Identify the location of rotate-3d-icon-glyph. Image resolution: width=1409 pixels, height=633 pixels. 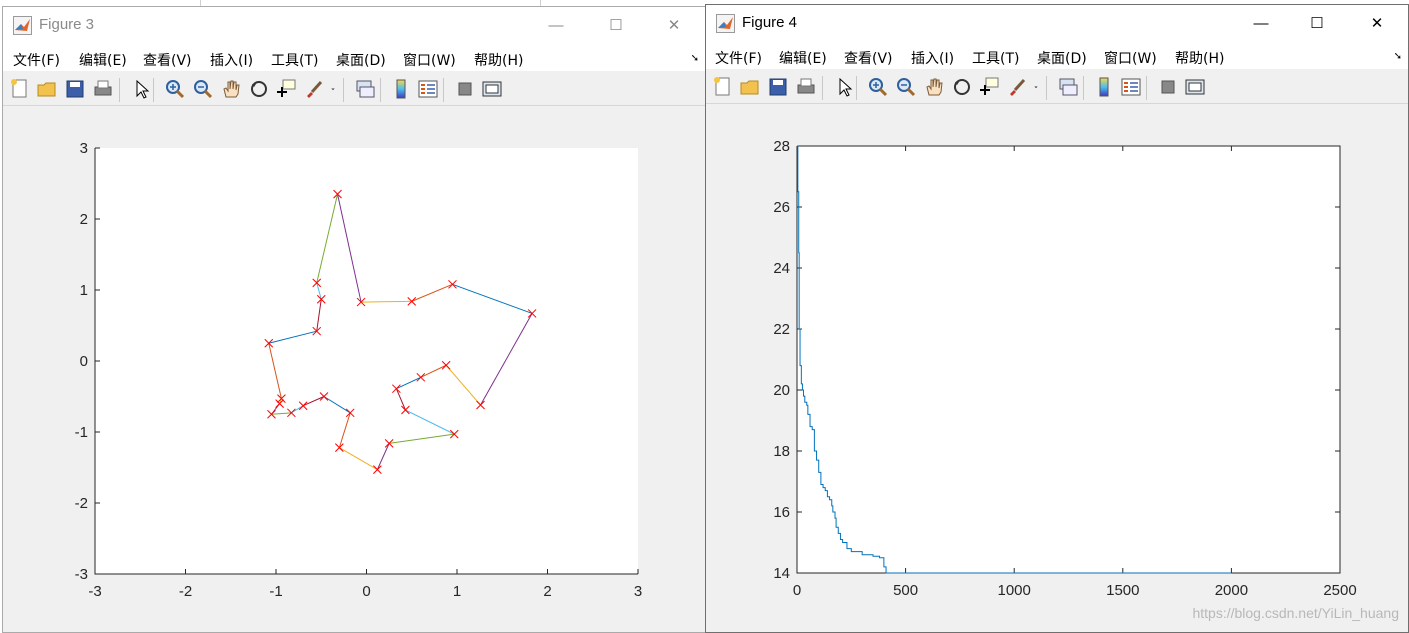
(962, 87).